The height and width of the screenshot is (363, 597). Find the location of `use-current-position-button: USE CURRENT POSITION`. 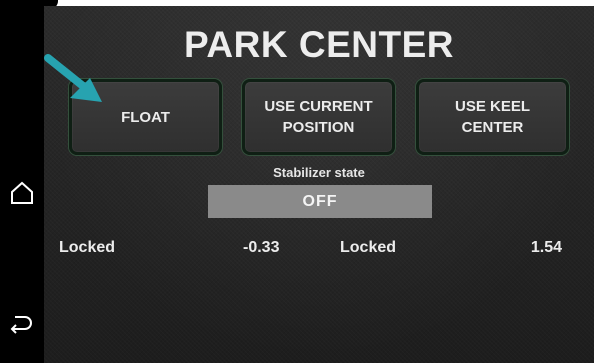

use-current-position-button: USE CURRENT POSITION is located at coordinates (318, 117).